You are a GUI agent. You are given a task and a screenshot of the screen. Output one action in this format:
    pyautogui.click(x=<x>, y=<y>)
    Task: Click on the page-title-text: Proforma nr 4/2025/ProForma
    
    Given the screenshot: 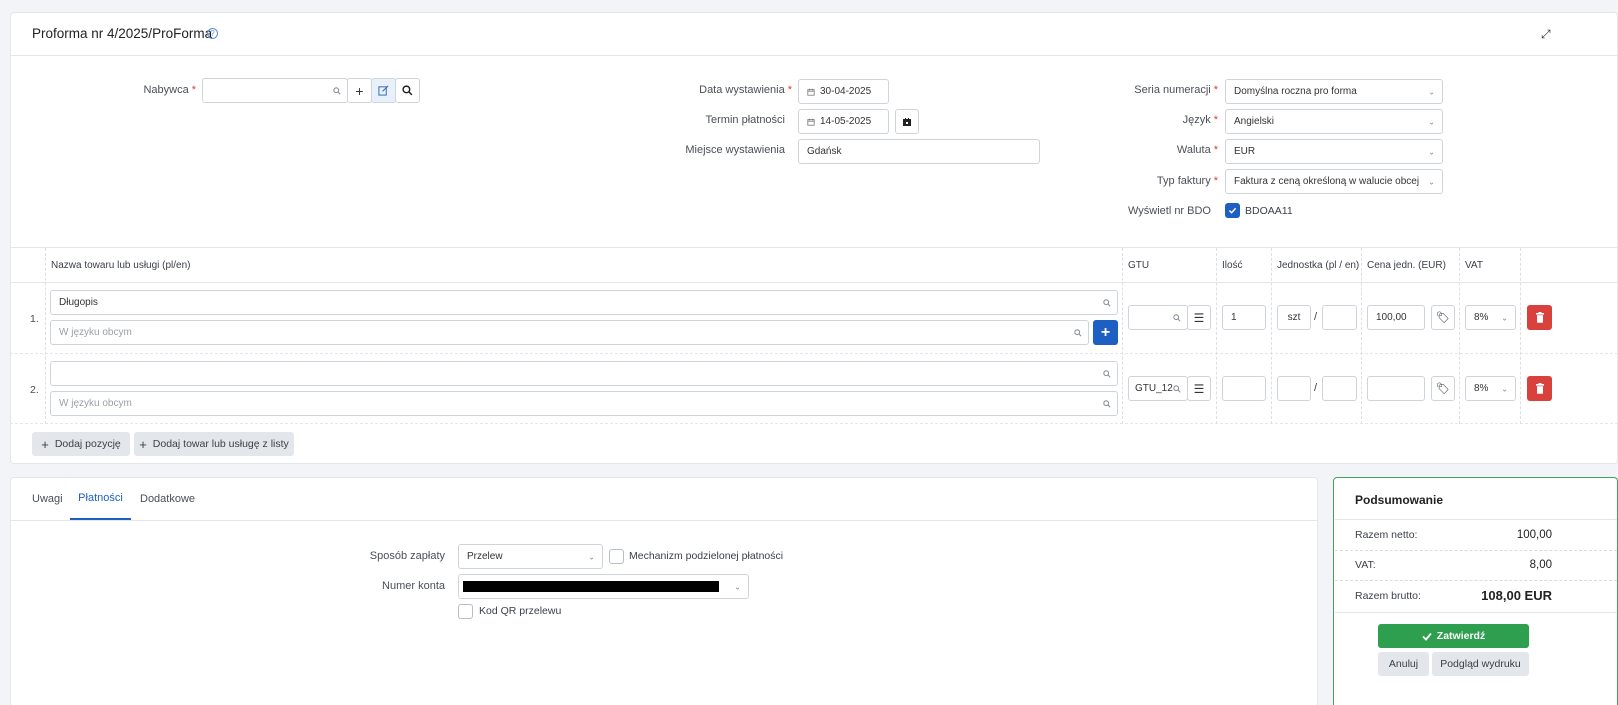 What is the action you would take?
    pyautogui.click(x=122, y=33)
    